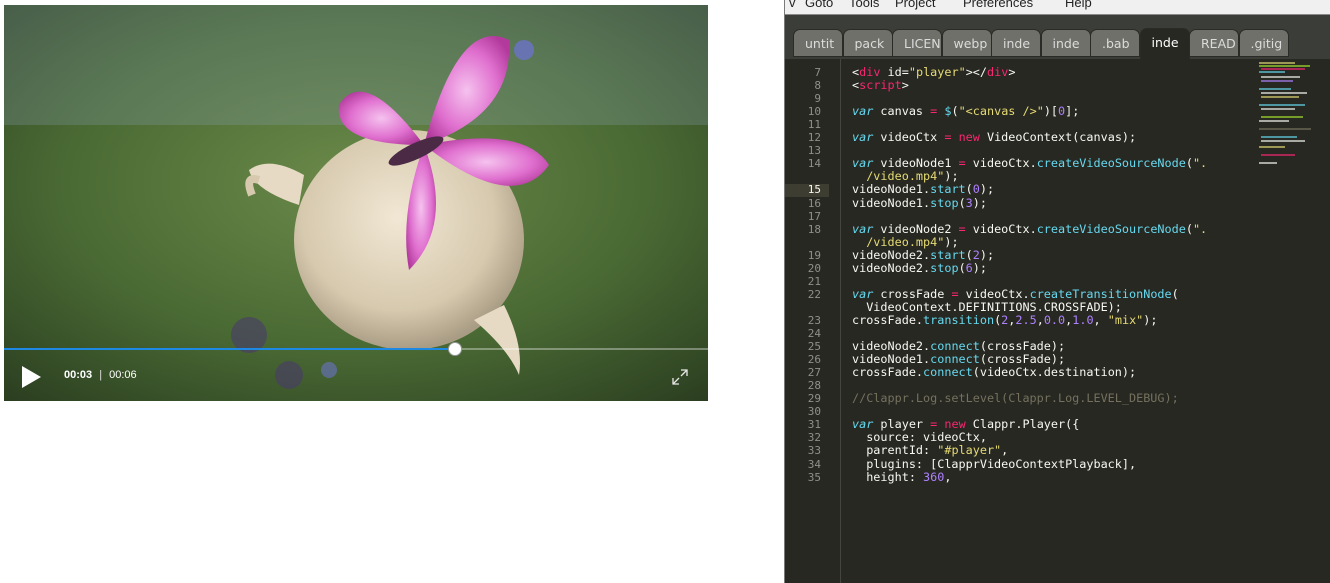  What do you see at coordinates (814, 229) in the screenshot?
I see `line-number: 18` at bounding box center [814, 229].